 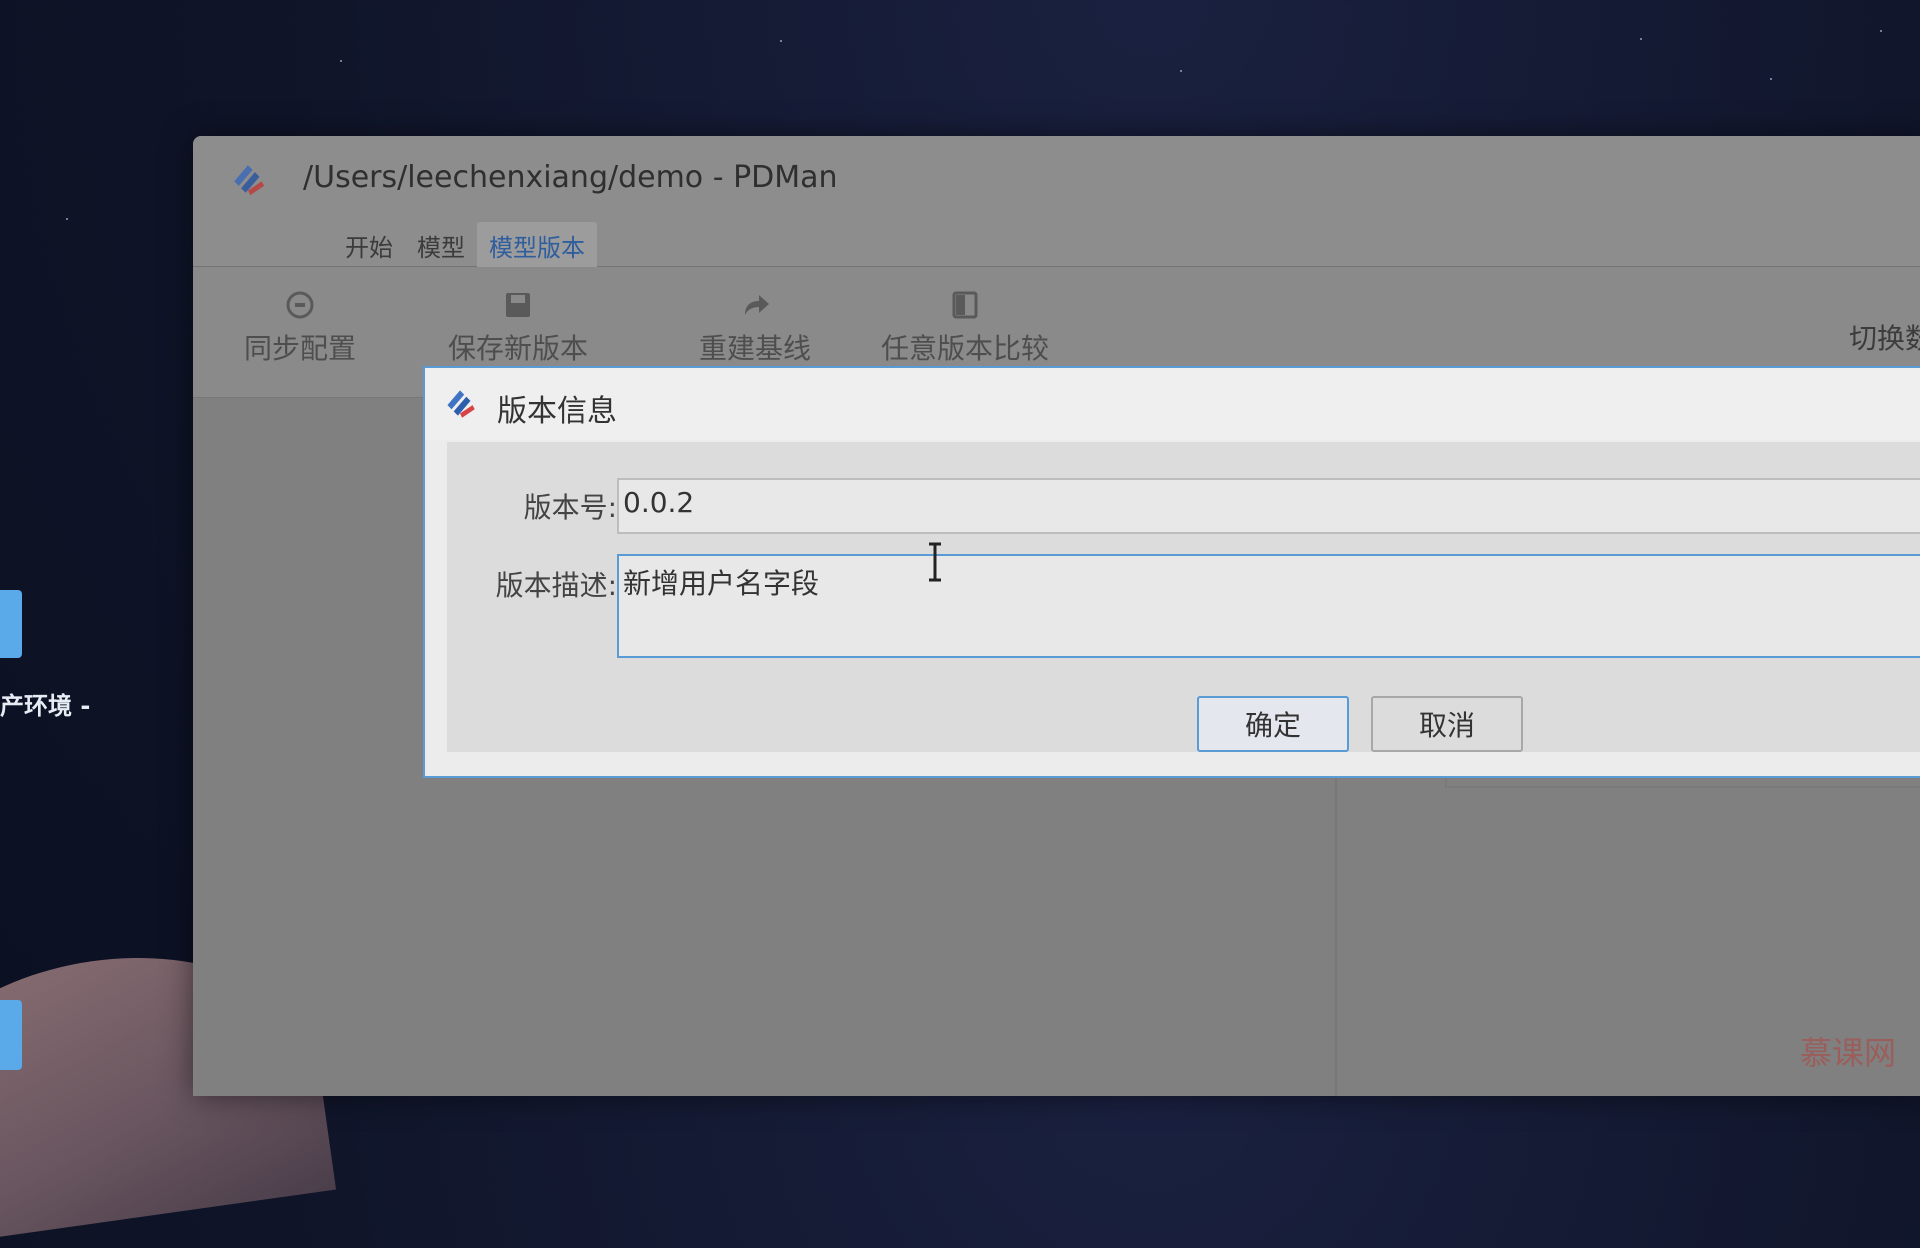 What do you see at coordinates (965, 305) in the screenshot?
I see `compare-icon` at bounding box center [965, 305].